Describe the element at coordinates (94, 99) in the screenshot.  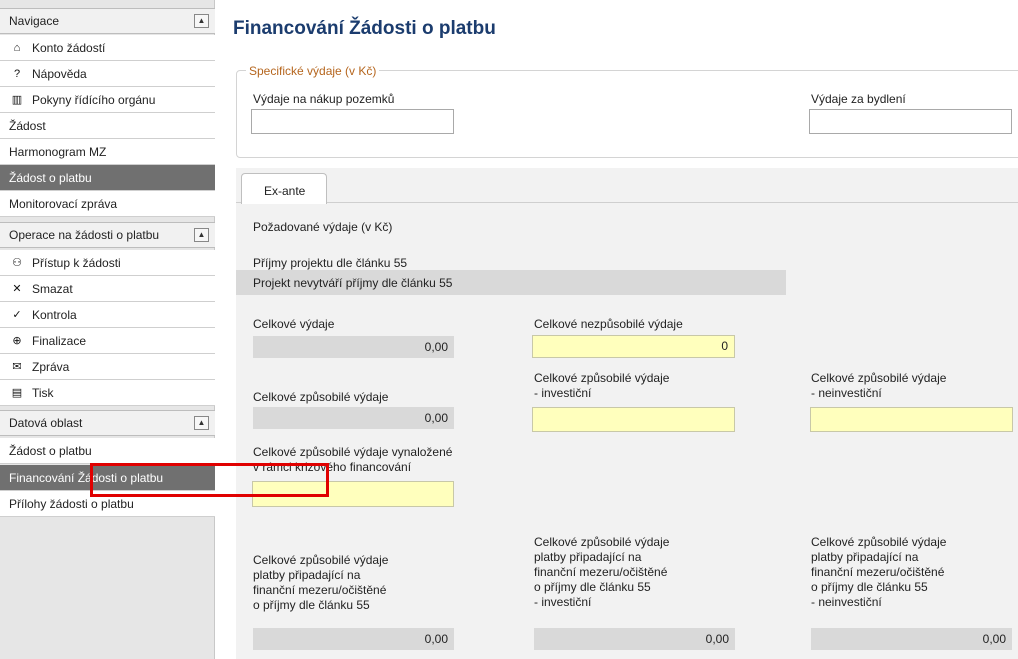
I see `sidebar-item-label: Pokyny řídícího orgánu` at that location.